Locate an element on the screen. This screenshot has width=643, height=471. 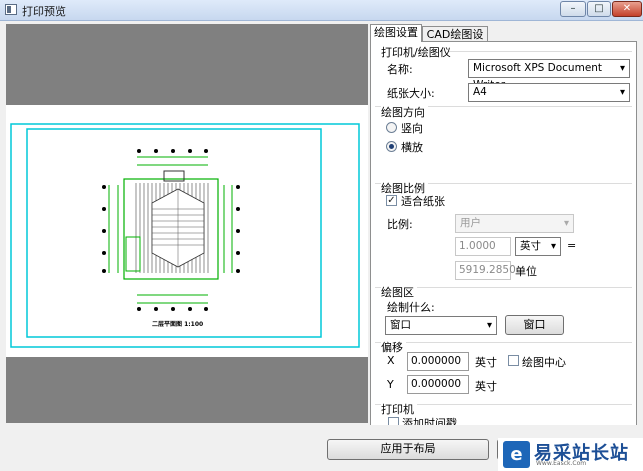
offset-y-label: Y is located at coordinates (390, 384).